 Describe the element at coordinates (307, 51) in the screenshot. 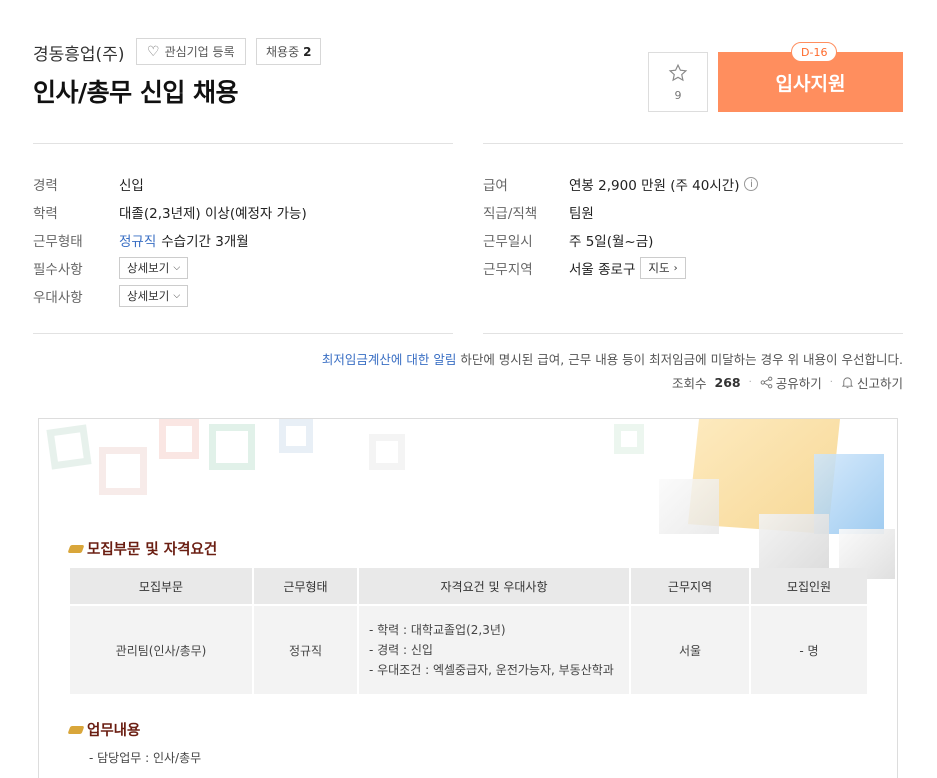

I see `hiring-count: 2` at that location.